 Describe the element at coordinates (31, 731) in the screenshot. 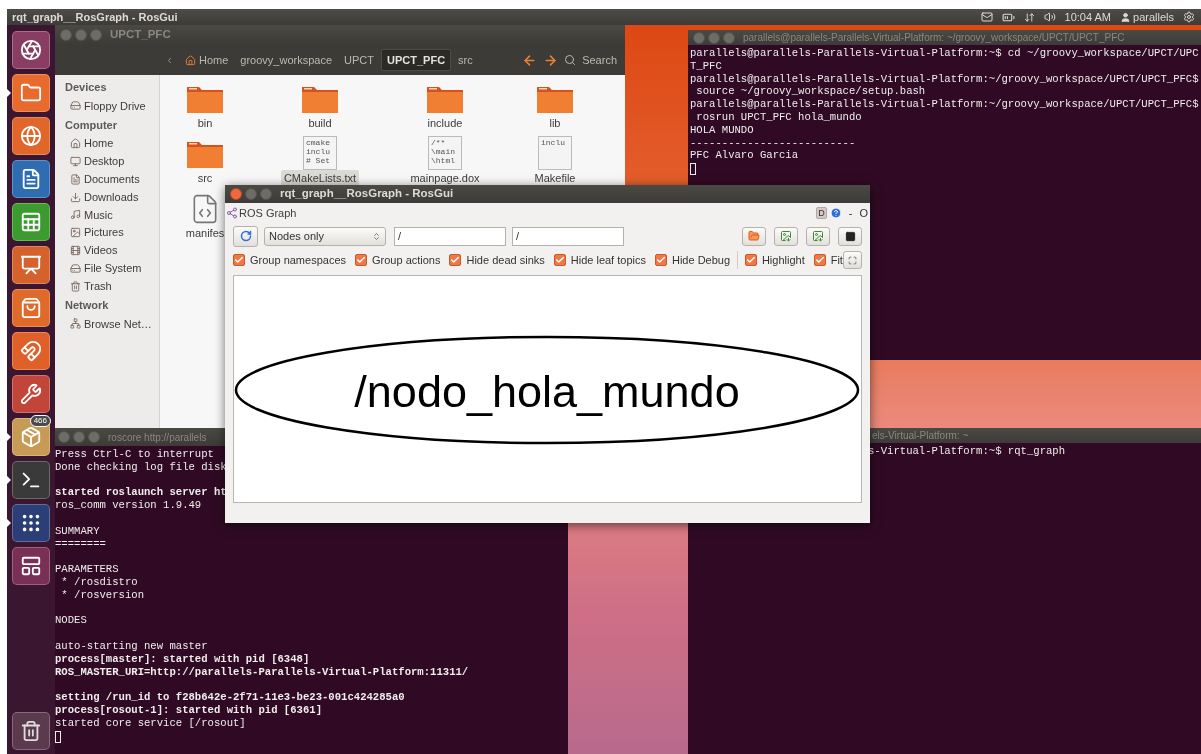

I see `trash-icon` at that location.